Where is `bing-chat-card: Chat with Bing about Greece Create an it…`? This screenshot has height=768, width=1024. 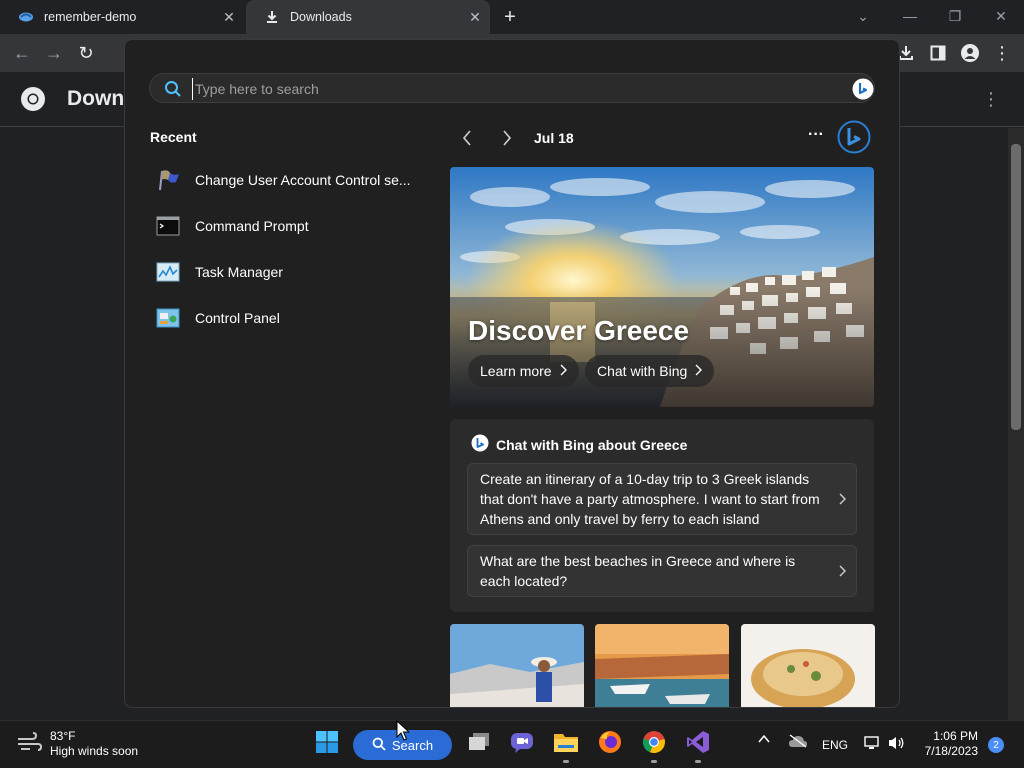 bing-chat-card: Chat with Bing about Greece Create an it… is located at coordinates (662, 515).